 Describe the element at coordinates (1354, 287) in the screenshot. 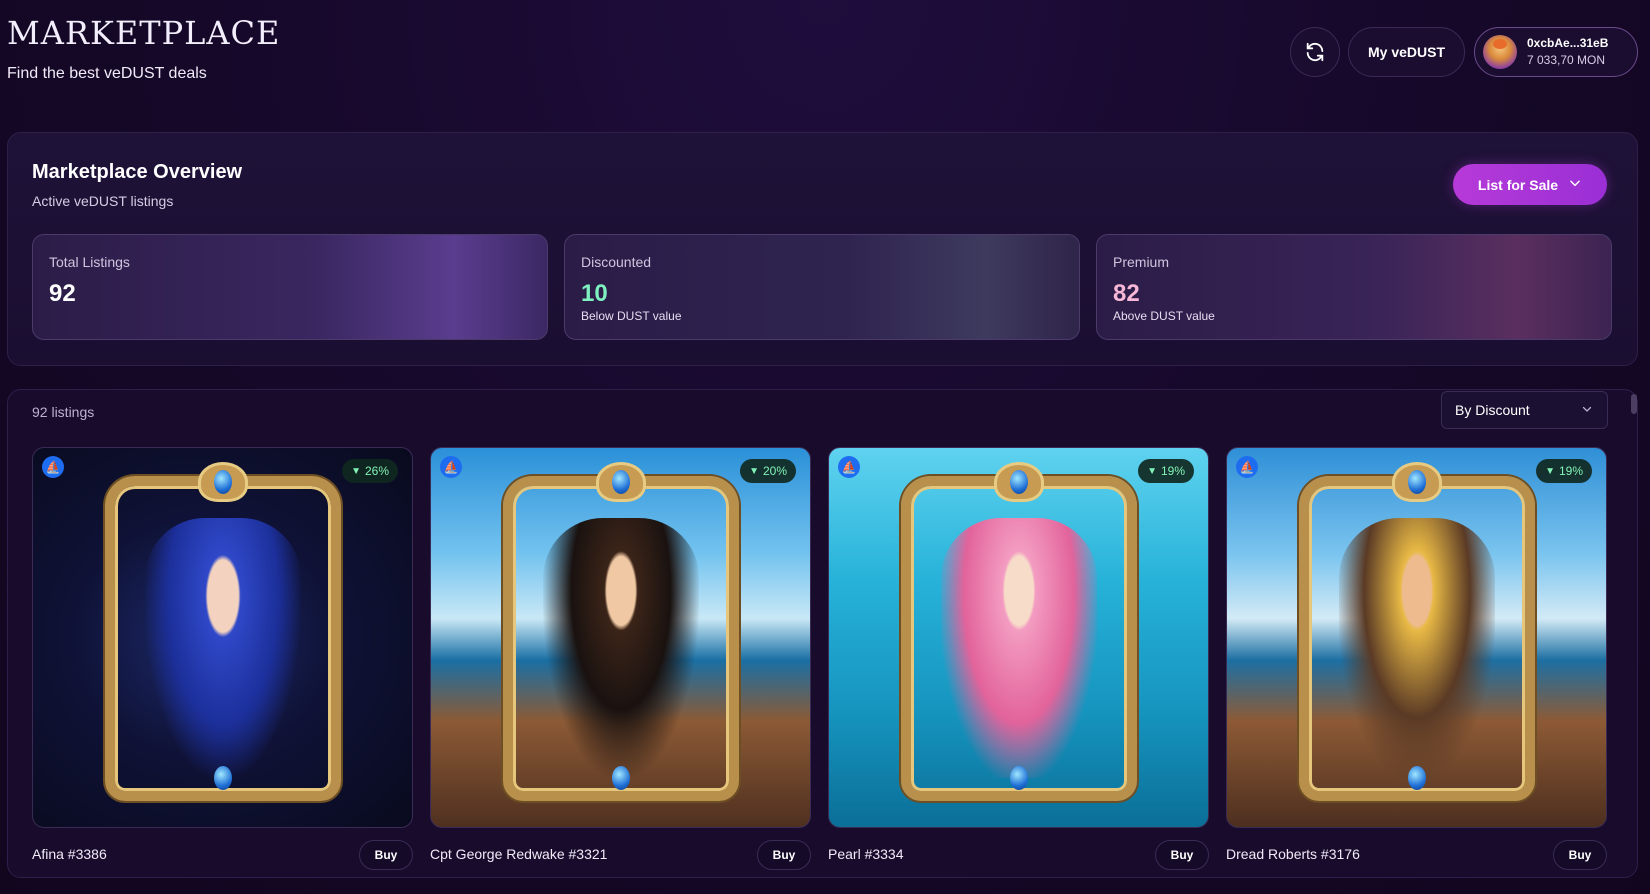

I see `stat-card-premium: Premium 82 Above DUST value` at that location.